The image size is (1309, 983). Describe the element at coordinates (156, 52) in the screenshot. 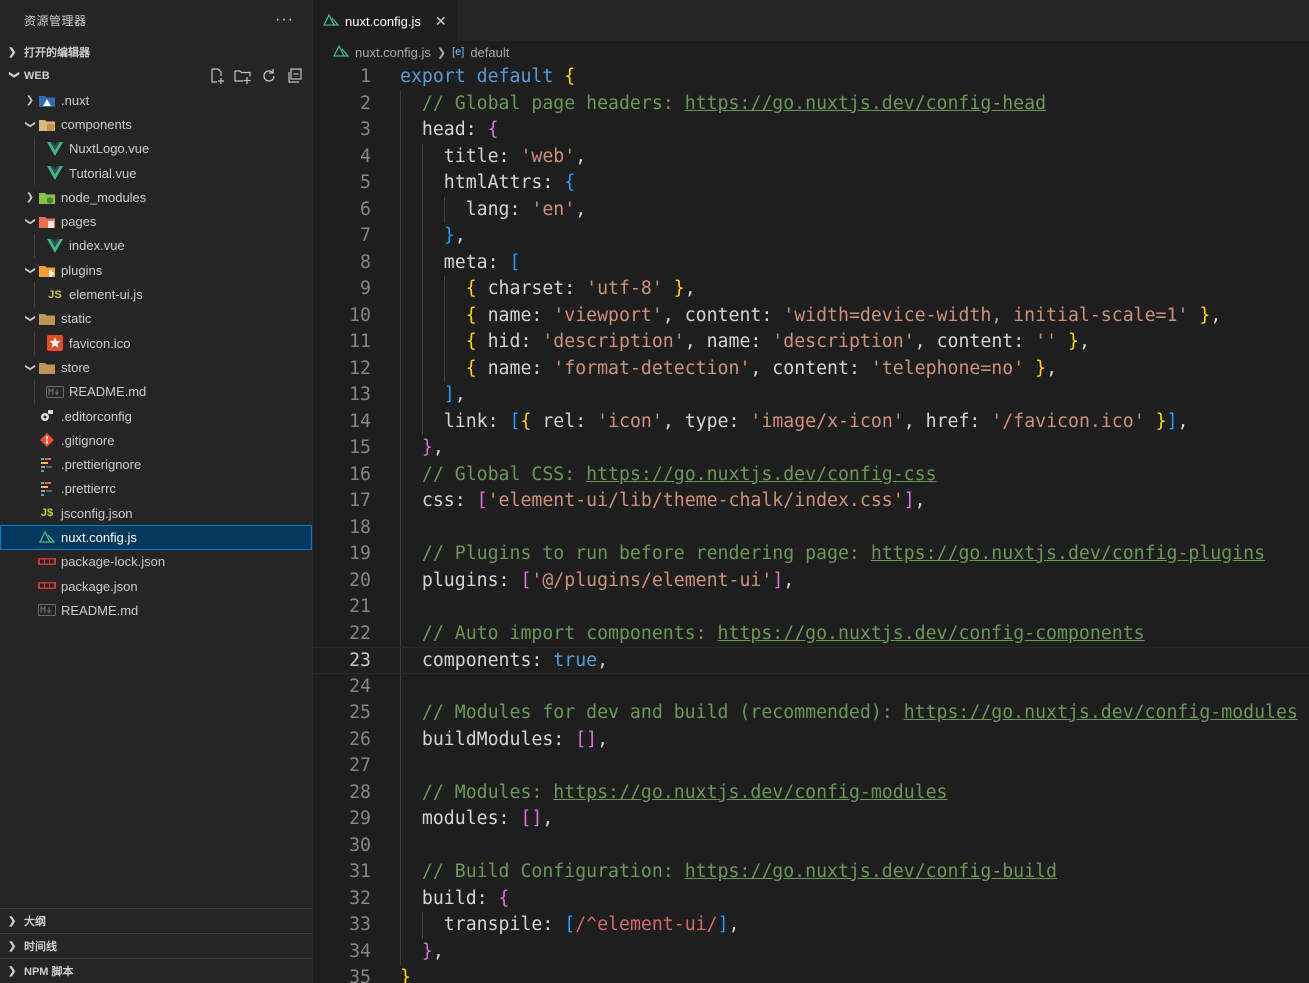

I see `open-editors-section: ❯ 打开的编辑器` at that location.